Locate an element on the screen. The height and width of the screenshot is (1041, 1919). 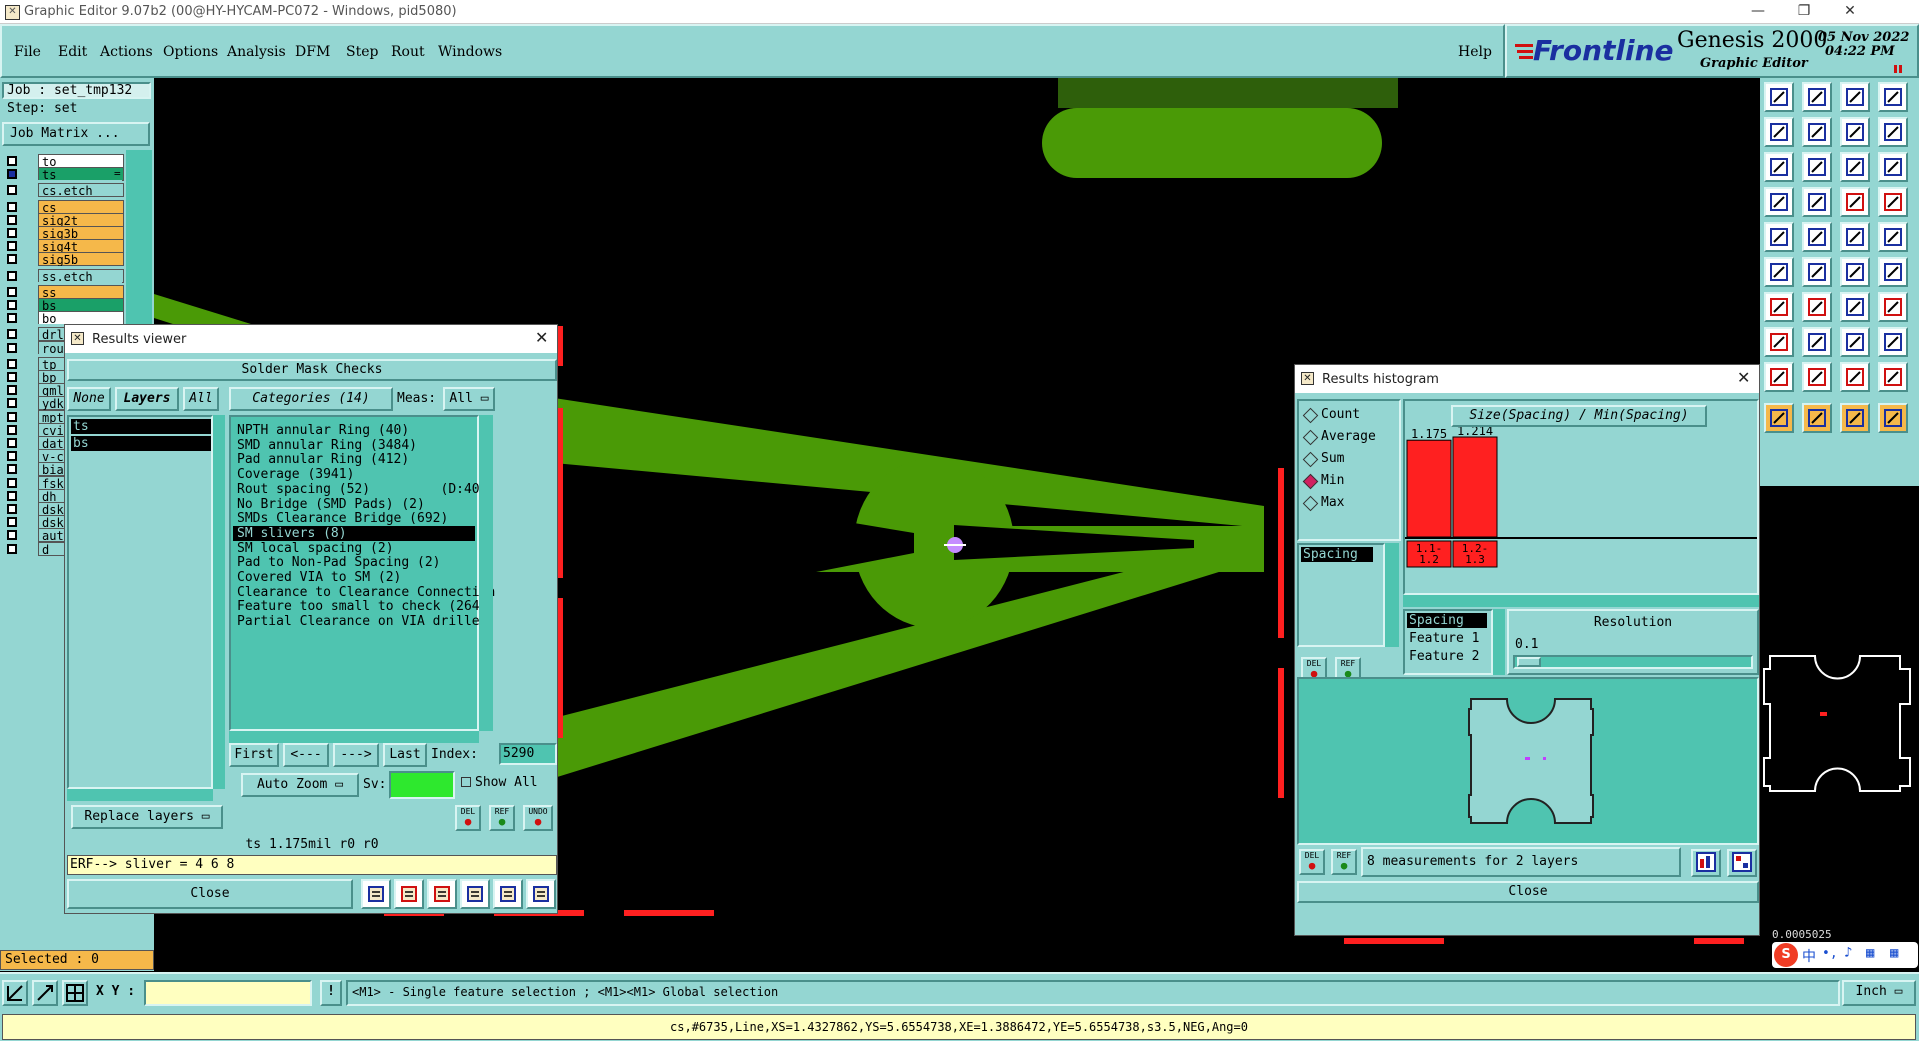
category-item: Rout spacing (52) (D:40) is located at coordinates (362, 489).